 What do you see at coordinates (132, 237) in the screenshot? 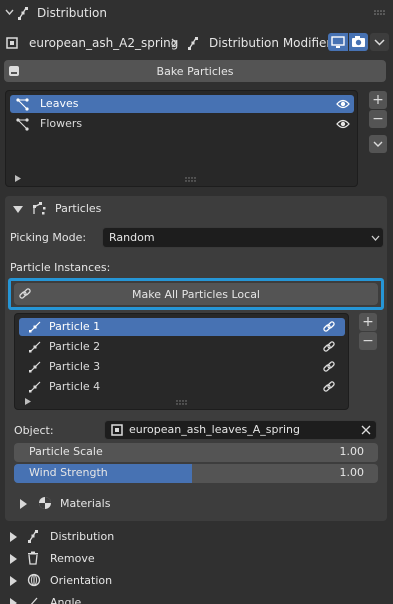
I see `picking-mode-value: Random` at bounding box center [132, 237].